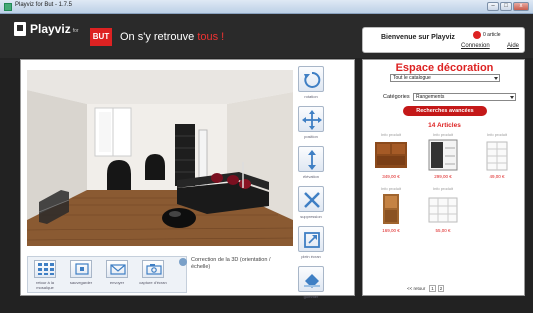 The width and height of the screenshot is (533, 313). I want to click on pouf, so click(179, 218).